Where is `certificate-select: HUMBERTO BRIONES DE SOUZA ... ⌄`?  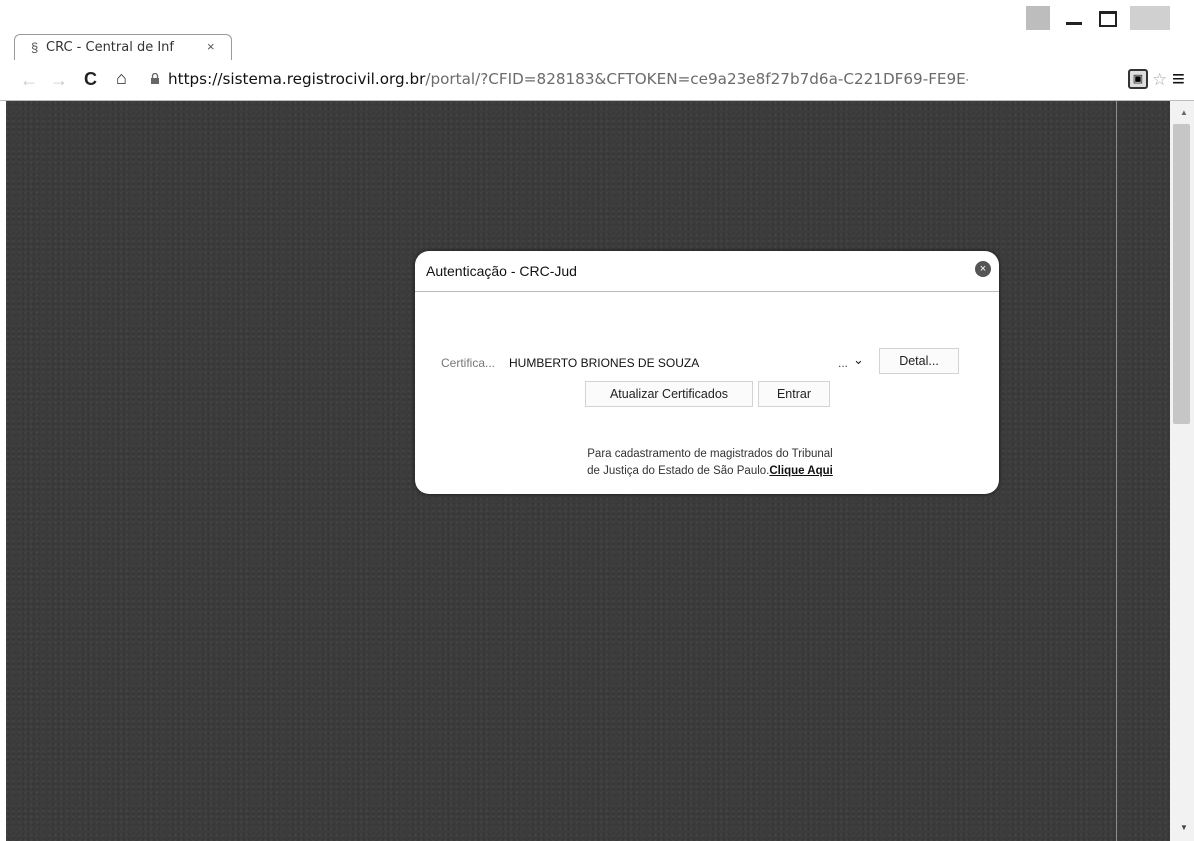
certificate-select: HUMBERTO BRIONES DE SOUZA ... ⌄ is located at coordinates (692, 362).